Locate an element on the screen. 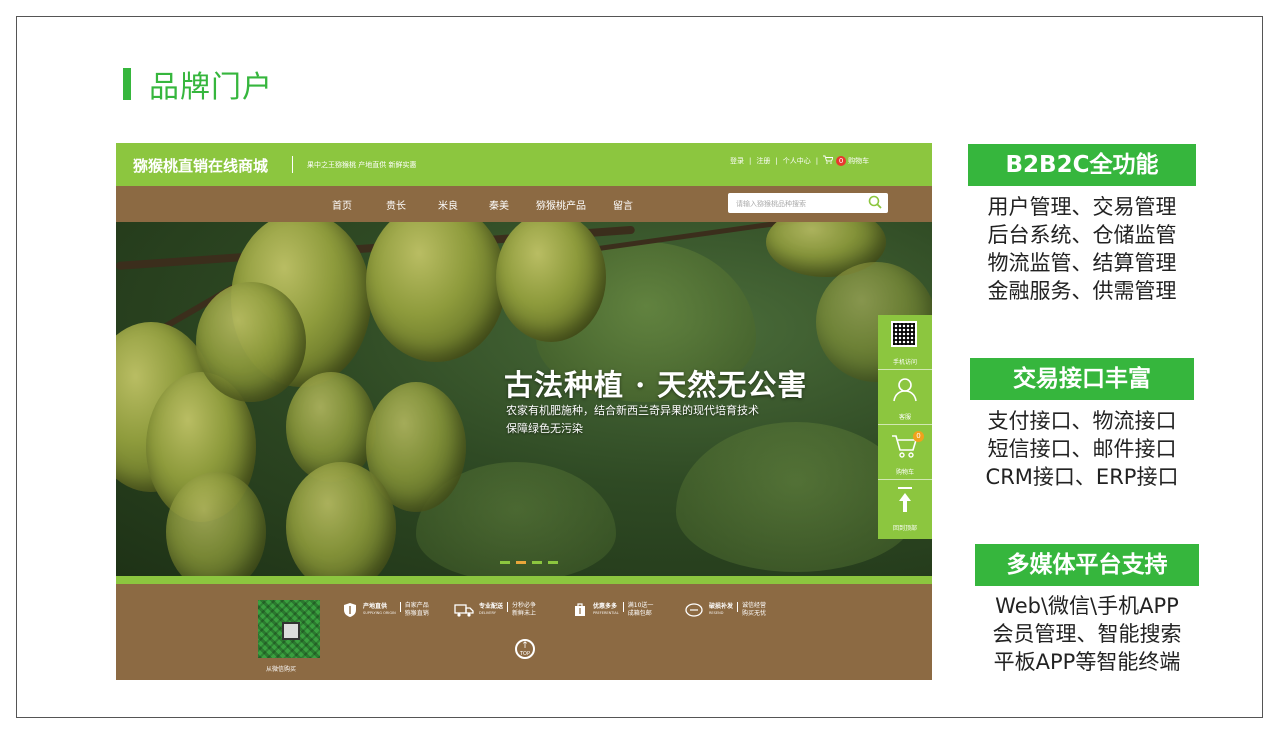 Image resolution: width=1280 pixels, height=735 pixels. login-link: 登录 is located at coordinates (737, 161).